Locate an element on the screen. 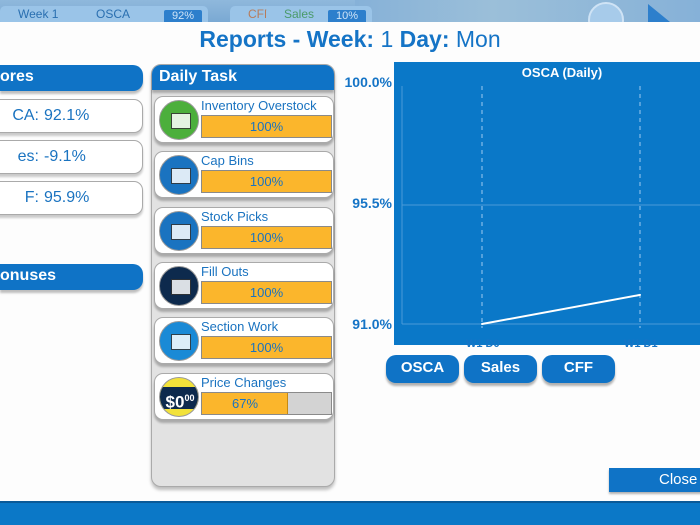  hud-week-label: Week 1 is located at coordinates (38, 14).